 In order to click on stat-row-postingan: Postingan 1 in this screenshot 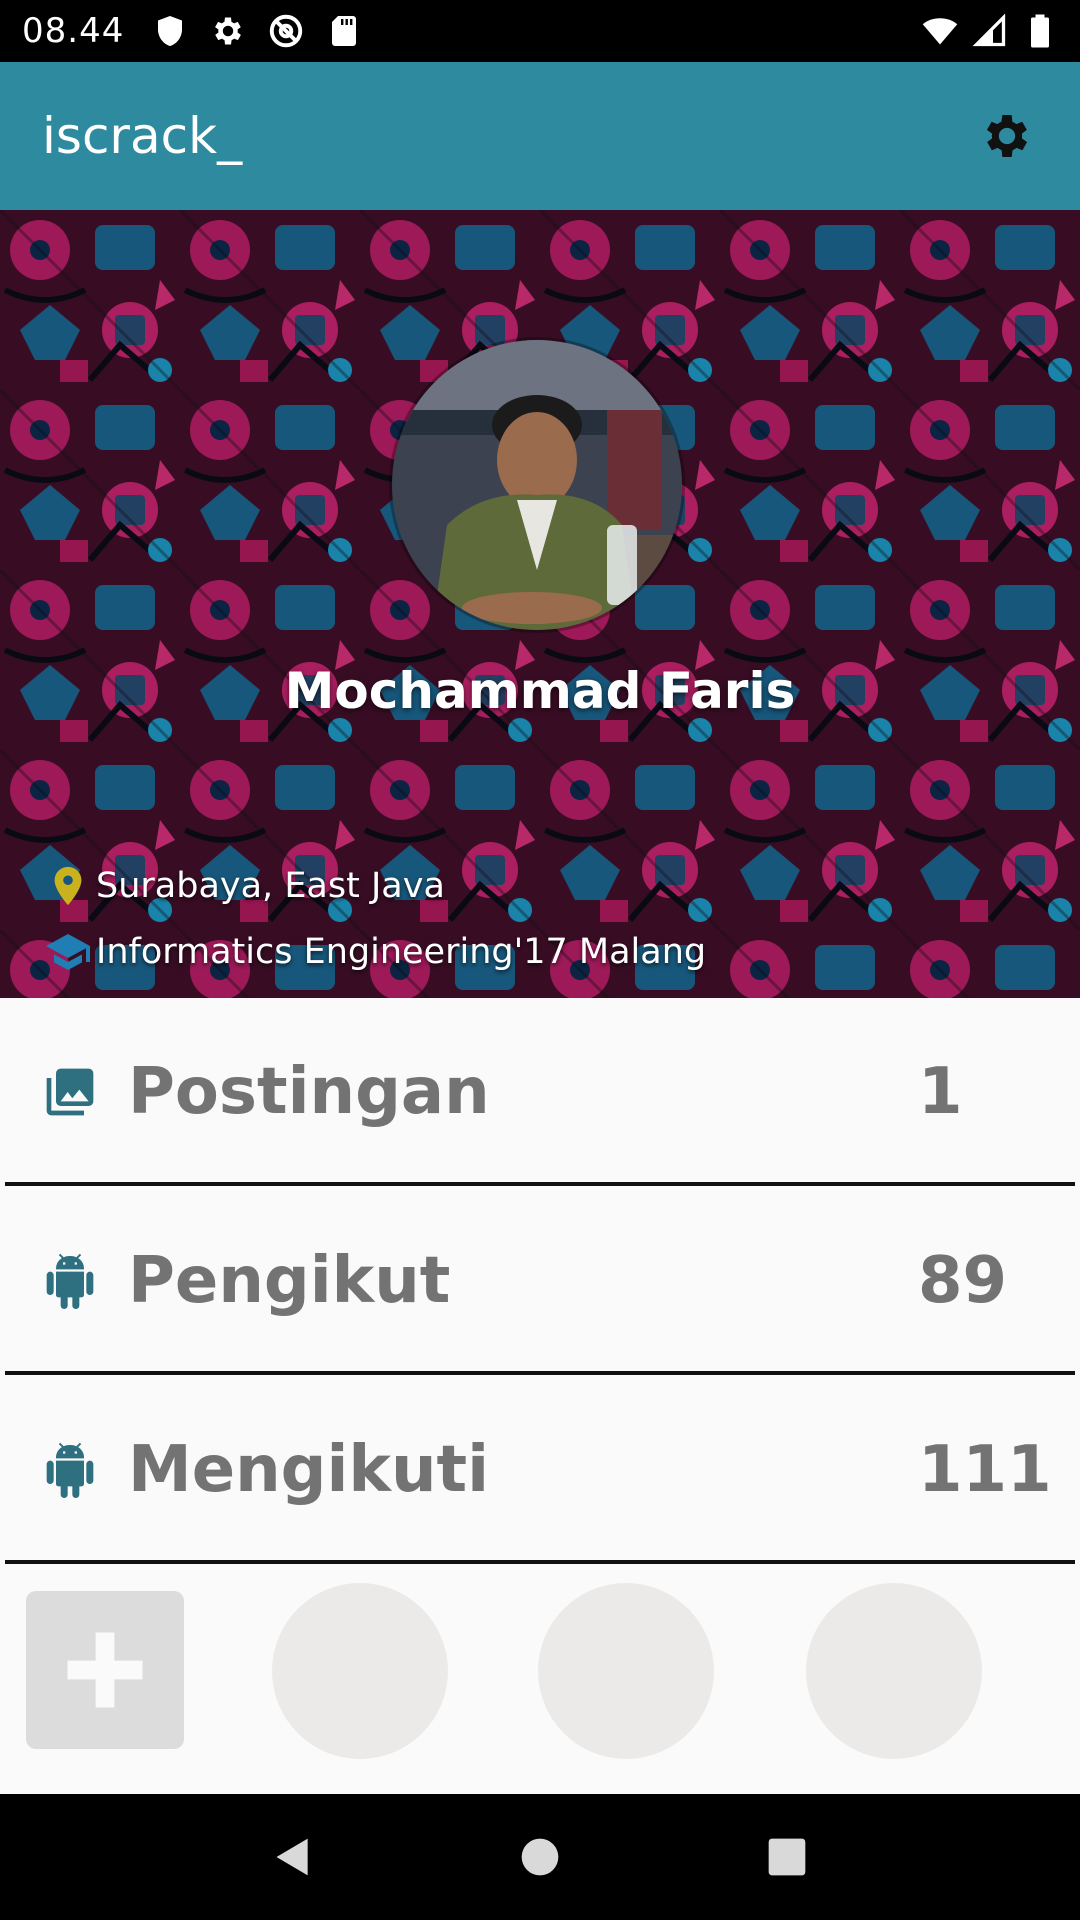, I will do `click(540, 1092)`.